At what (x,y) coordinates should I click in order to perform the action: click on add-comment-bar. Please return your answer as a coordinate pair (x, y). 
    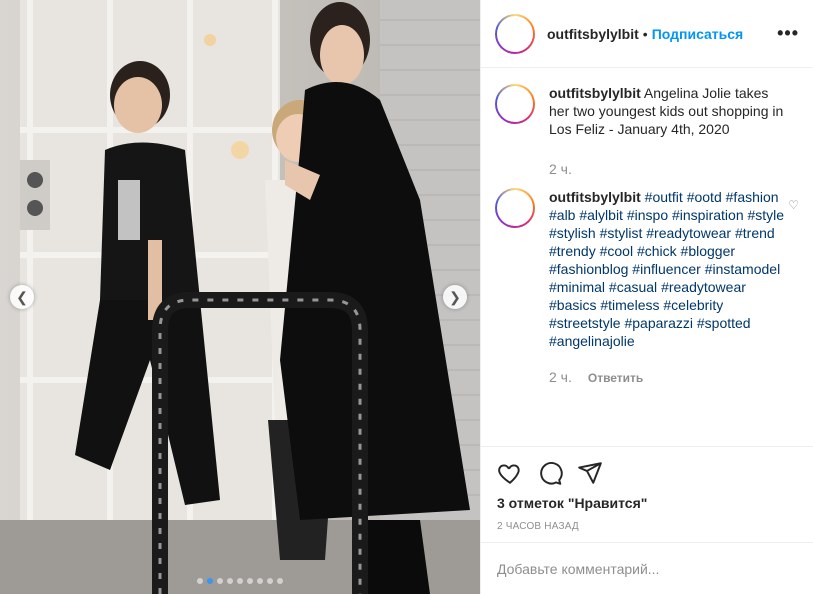
    Looking at the image, I should click on (647, 568).